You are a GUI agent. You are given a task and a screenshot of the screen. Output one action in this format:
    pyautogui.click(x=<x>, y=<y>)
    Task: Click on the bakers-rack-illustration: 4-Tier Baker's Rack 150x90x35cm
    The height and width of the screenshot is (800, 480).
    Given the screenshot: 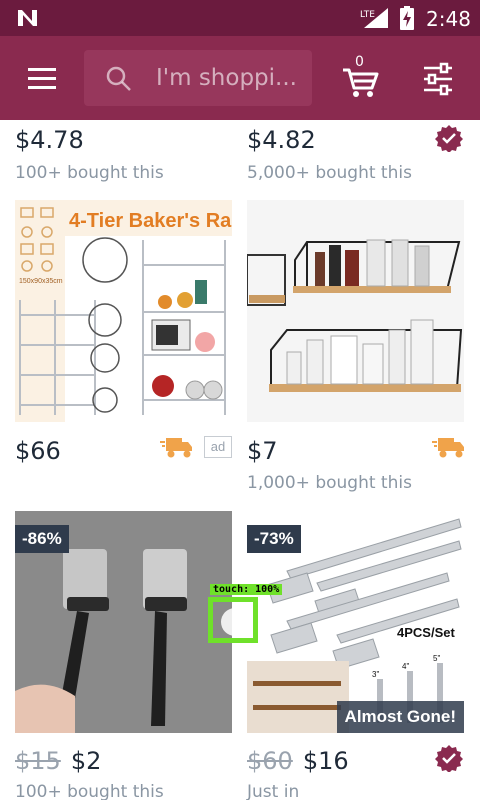 What is the action you would take?
    pyautogui.click(x=123, y=311)
    